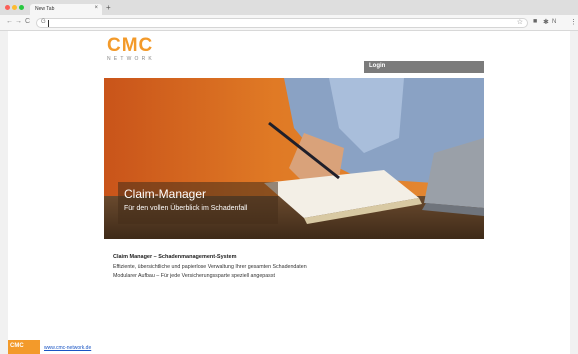 The height and width of the screenshot is (354, 578). I want to click on back-button: ←, so click(9, 21).